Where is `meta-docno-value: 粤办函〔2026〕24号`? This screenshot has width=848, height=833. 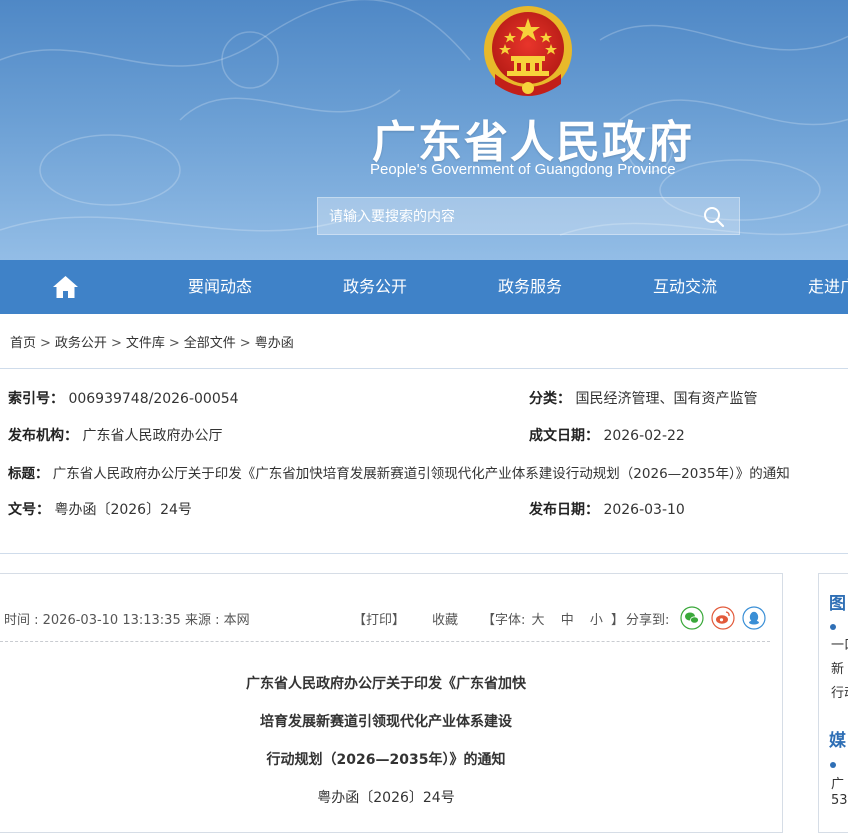 meta-docno-value: 粤办函〔2026〕24号 is located at coordinates (123, 510).